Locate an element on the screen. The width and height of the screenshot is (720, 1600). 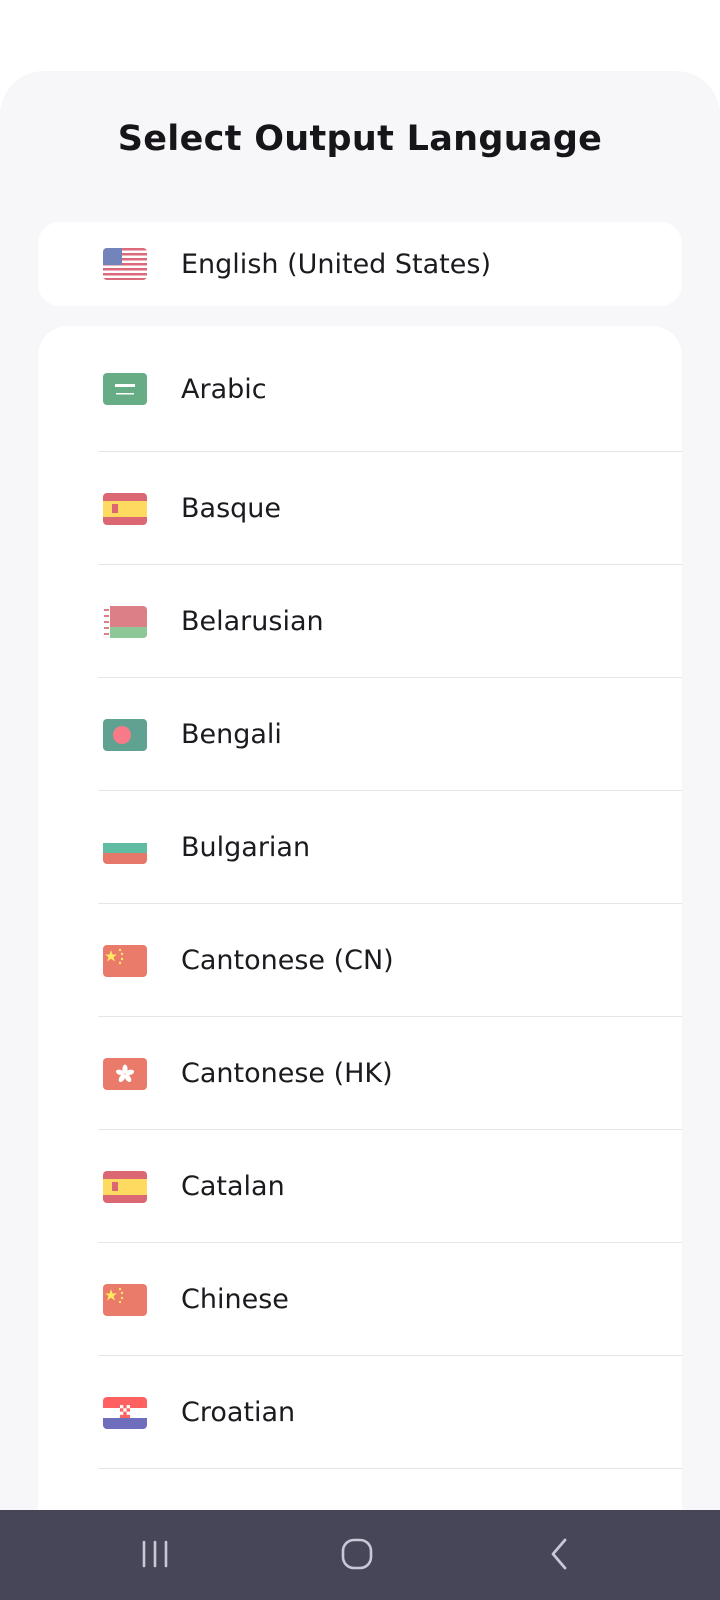
home-button is located at coordinates (357, 1554).